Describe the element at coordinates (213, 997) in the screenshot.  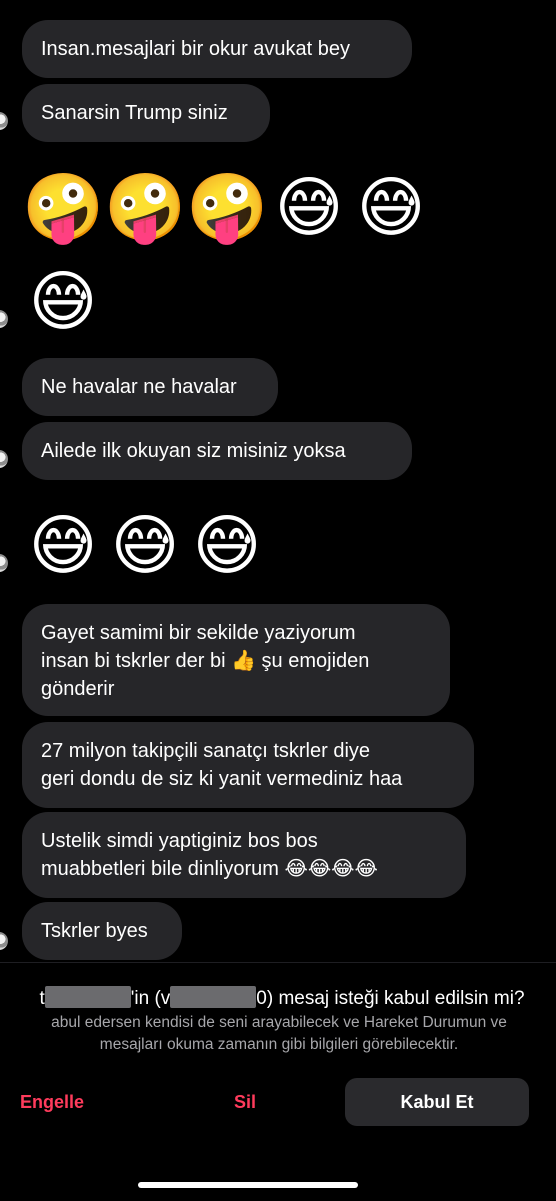
I see `redacted-handle` at that location.